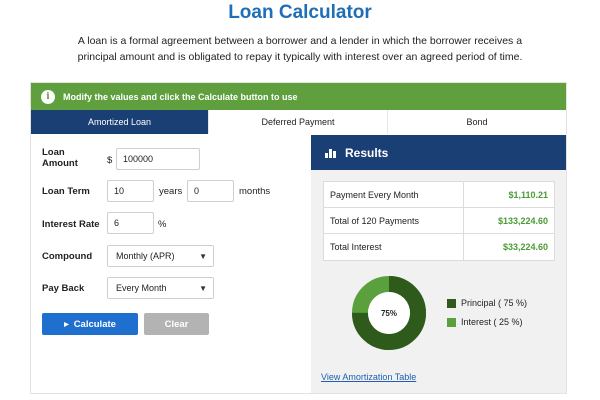  Describe the element at coordinates (60, 158) in the screenshot. I see `loan-amount-label: Loan Amount` at that location.